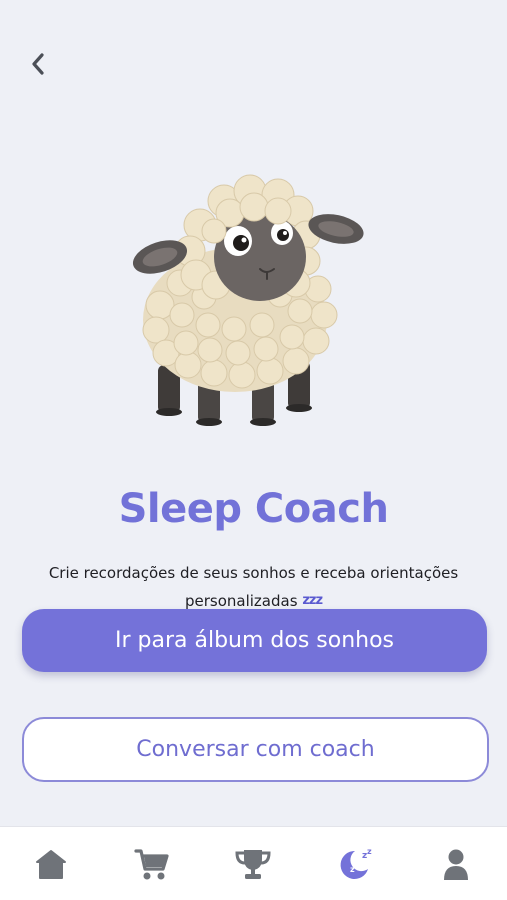 The height and width of the screenshot is (900, 507). I want to click on trophy-icon, so click(253, 864).